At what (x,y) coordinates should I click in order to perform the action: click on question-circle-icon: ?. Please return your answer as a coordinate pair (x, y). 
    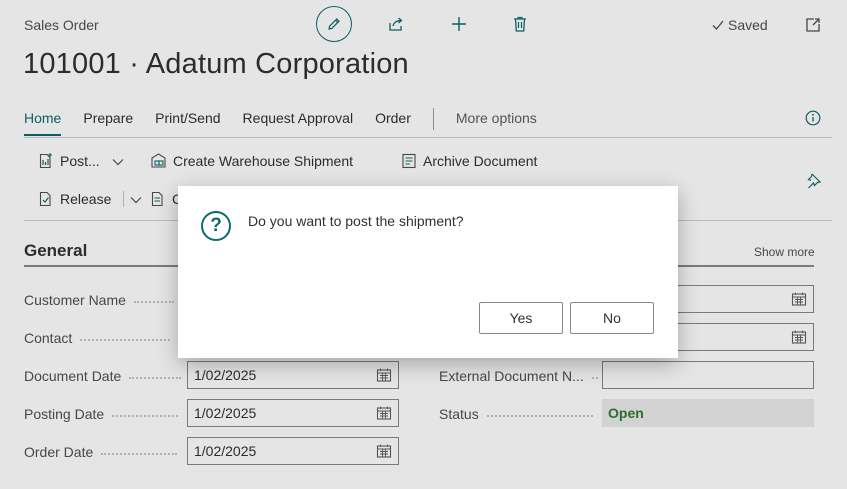
    Looking at the image, I should click on (216, 226).